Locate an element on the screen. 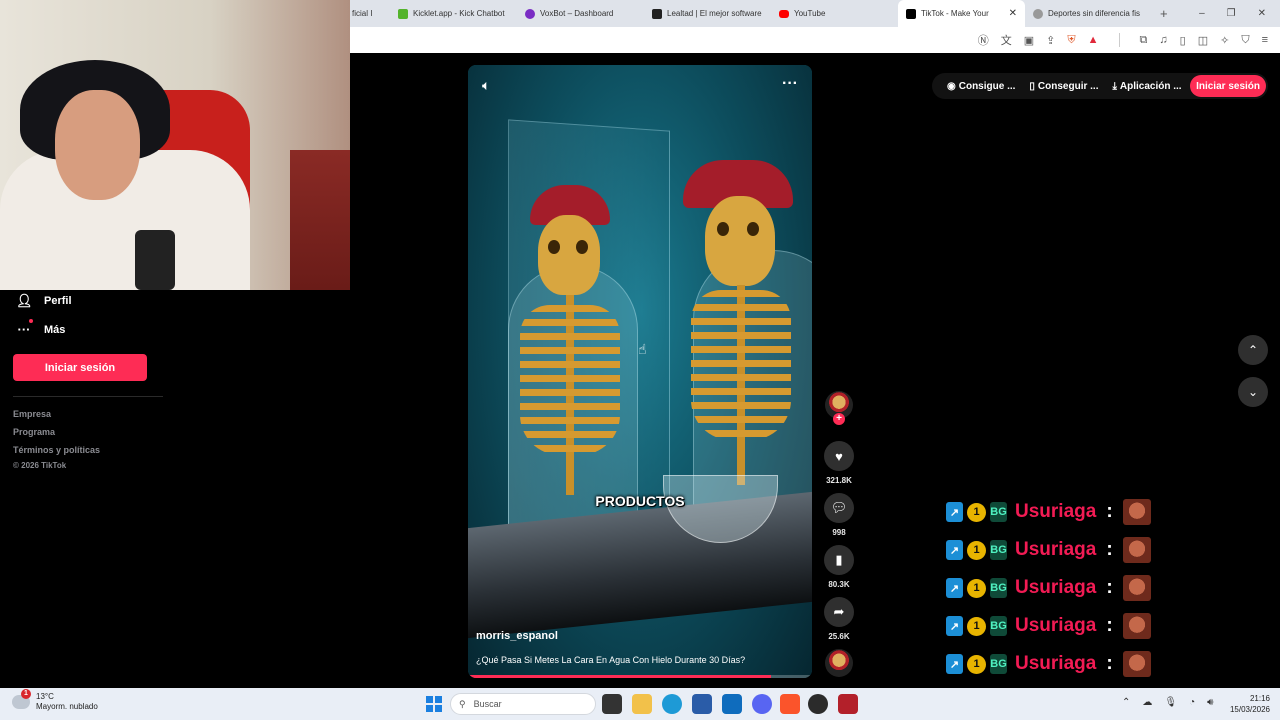 Image resolution: width=1280 pixels, height=720 pixels. video-progress-bar is located at coordinates (640, 676).